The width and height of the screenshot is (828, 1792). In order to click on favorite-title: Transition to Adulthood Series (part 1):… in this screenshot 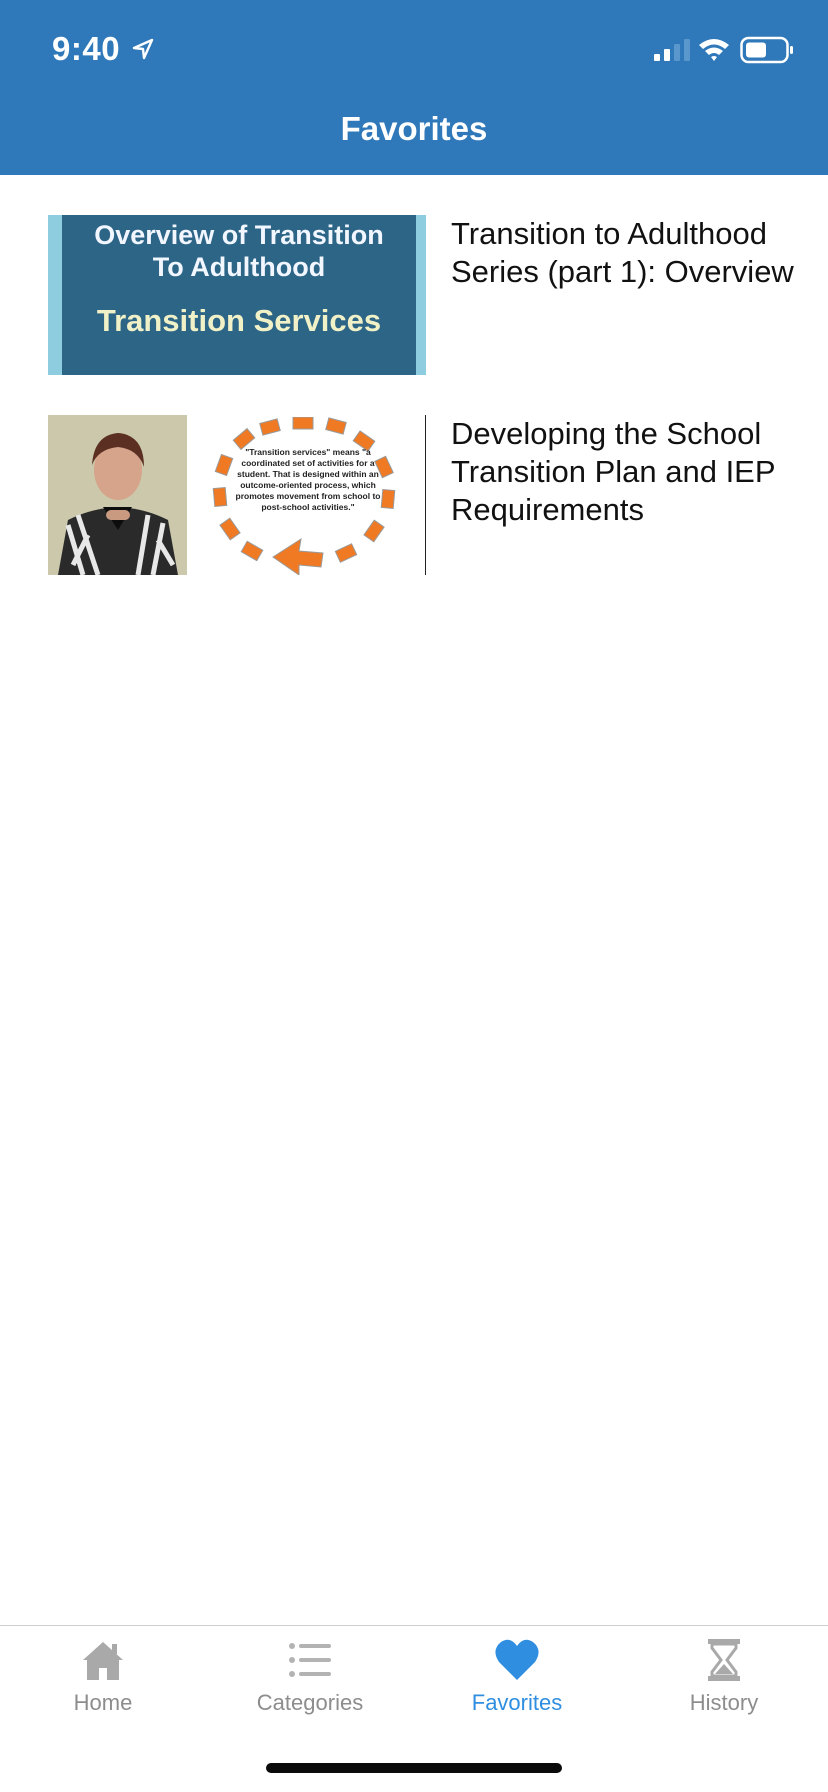, I will do `click(636, 253)`.